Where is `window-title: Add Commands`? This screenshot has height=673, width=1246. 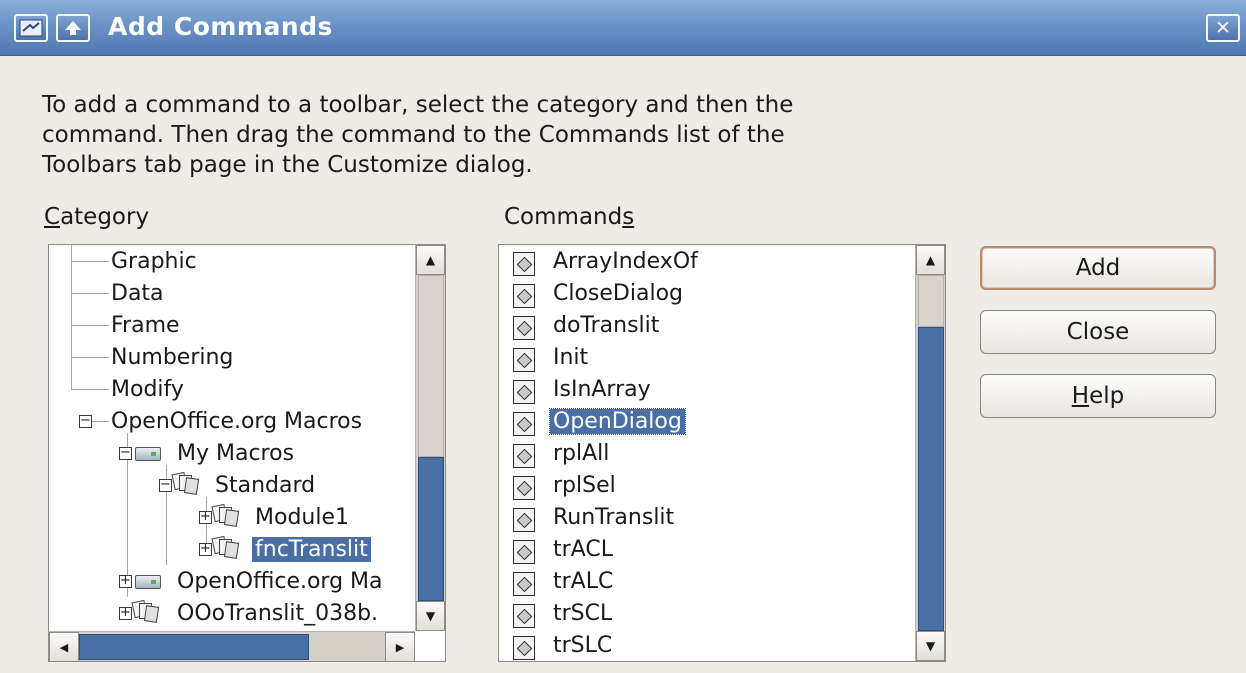
window-title: Add Commands is located at coordinates (220, 26).